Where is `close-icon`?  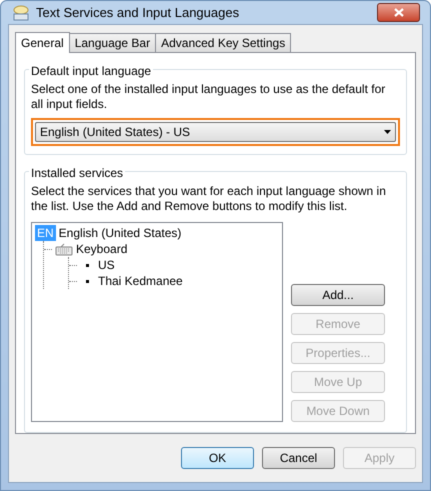 close-icon is located at coordinates (399, 12).